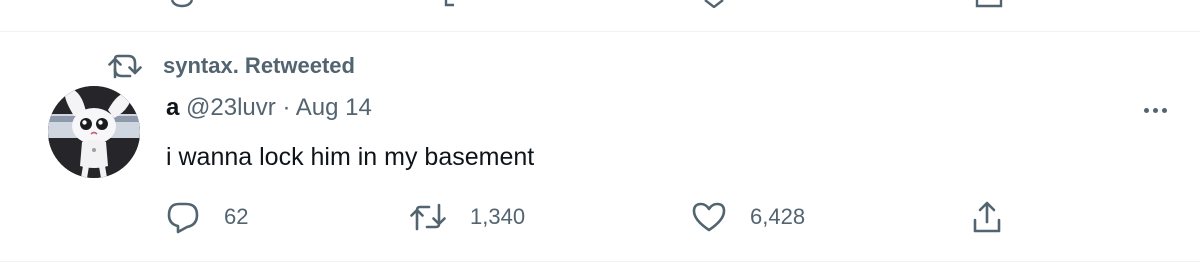 The width and height of the screenshot is (1200, 266). What do you see at coordinates (231, 107) in the screenshot?
I see `author-handle: @23luvr` at bounding box center [231, 107].